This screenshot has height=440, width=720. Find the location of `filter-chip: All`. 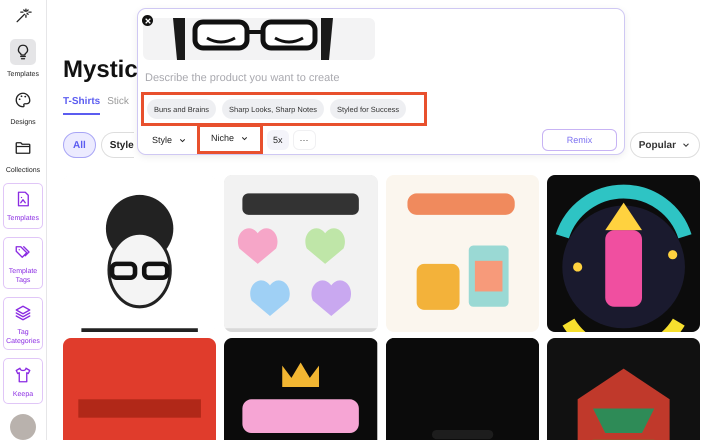

filter-chip: All is located at coordinates (79, 145).